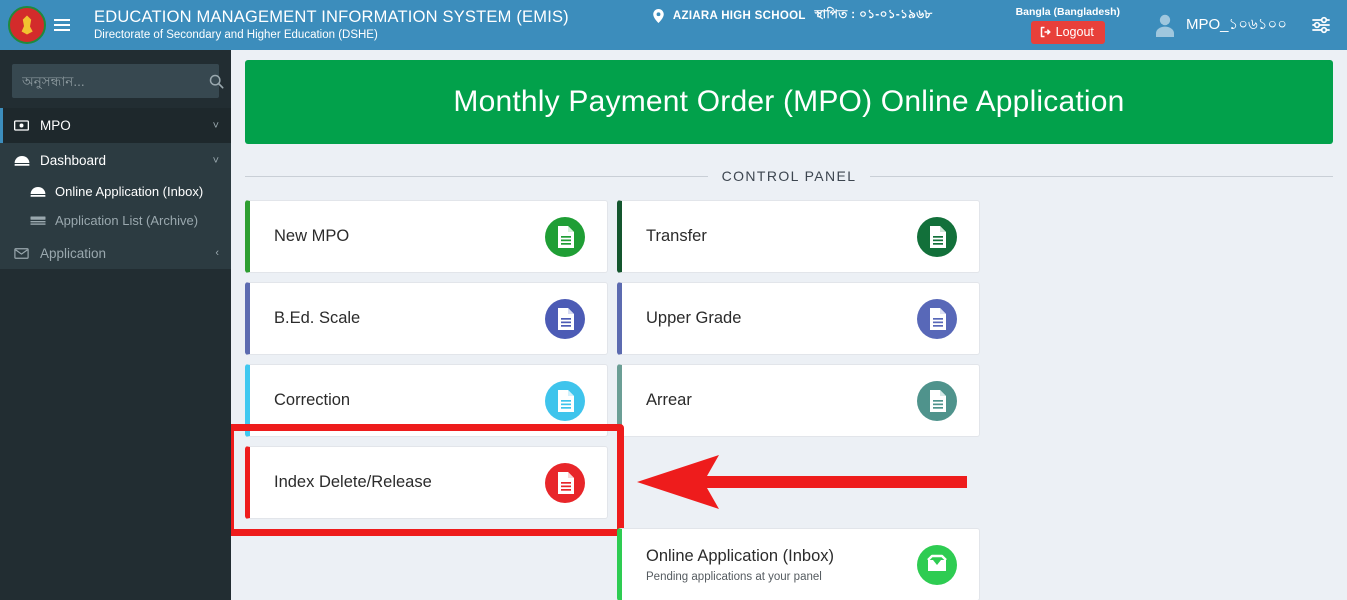 The height and width of the screenshot is (600, 1347). I want to click on school-info: AZIARA HIGH SCHOOL স্থাপিত : ০১-০১-১৯৬৮, so click(793, 16).